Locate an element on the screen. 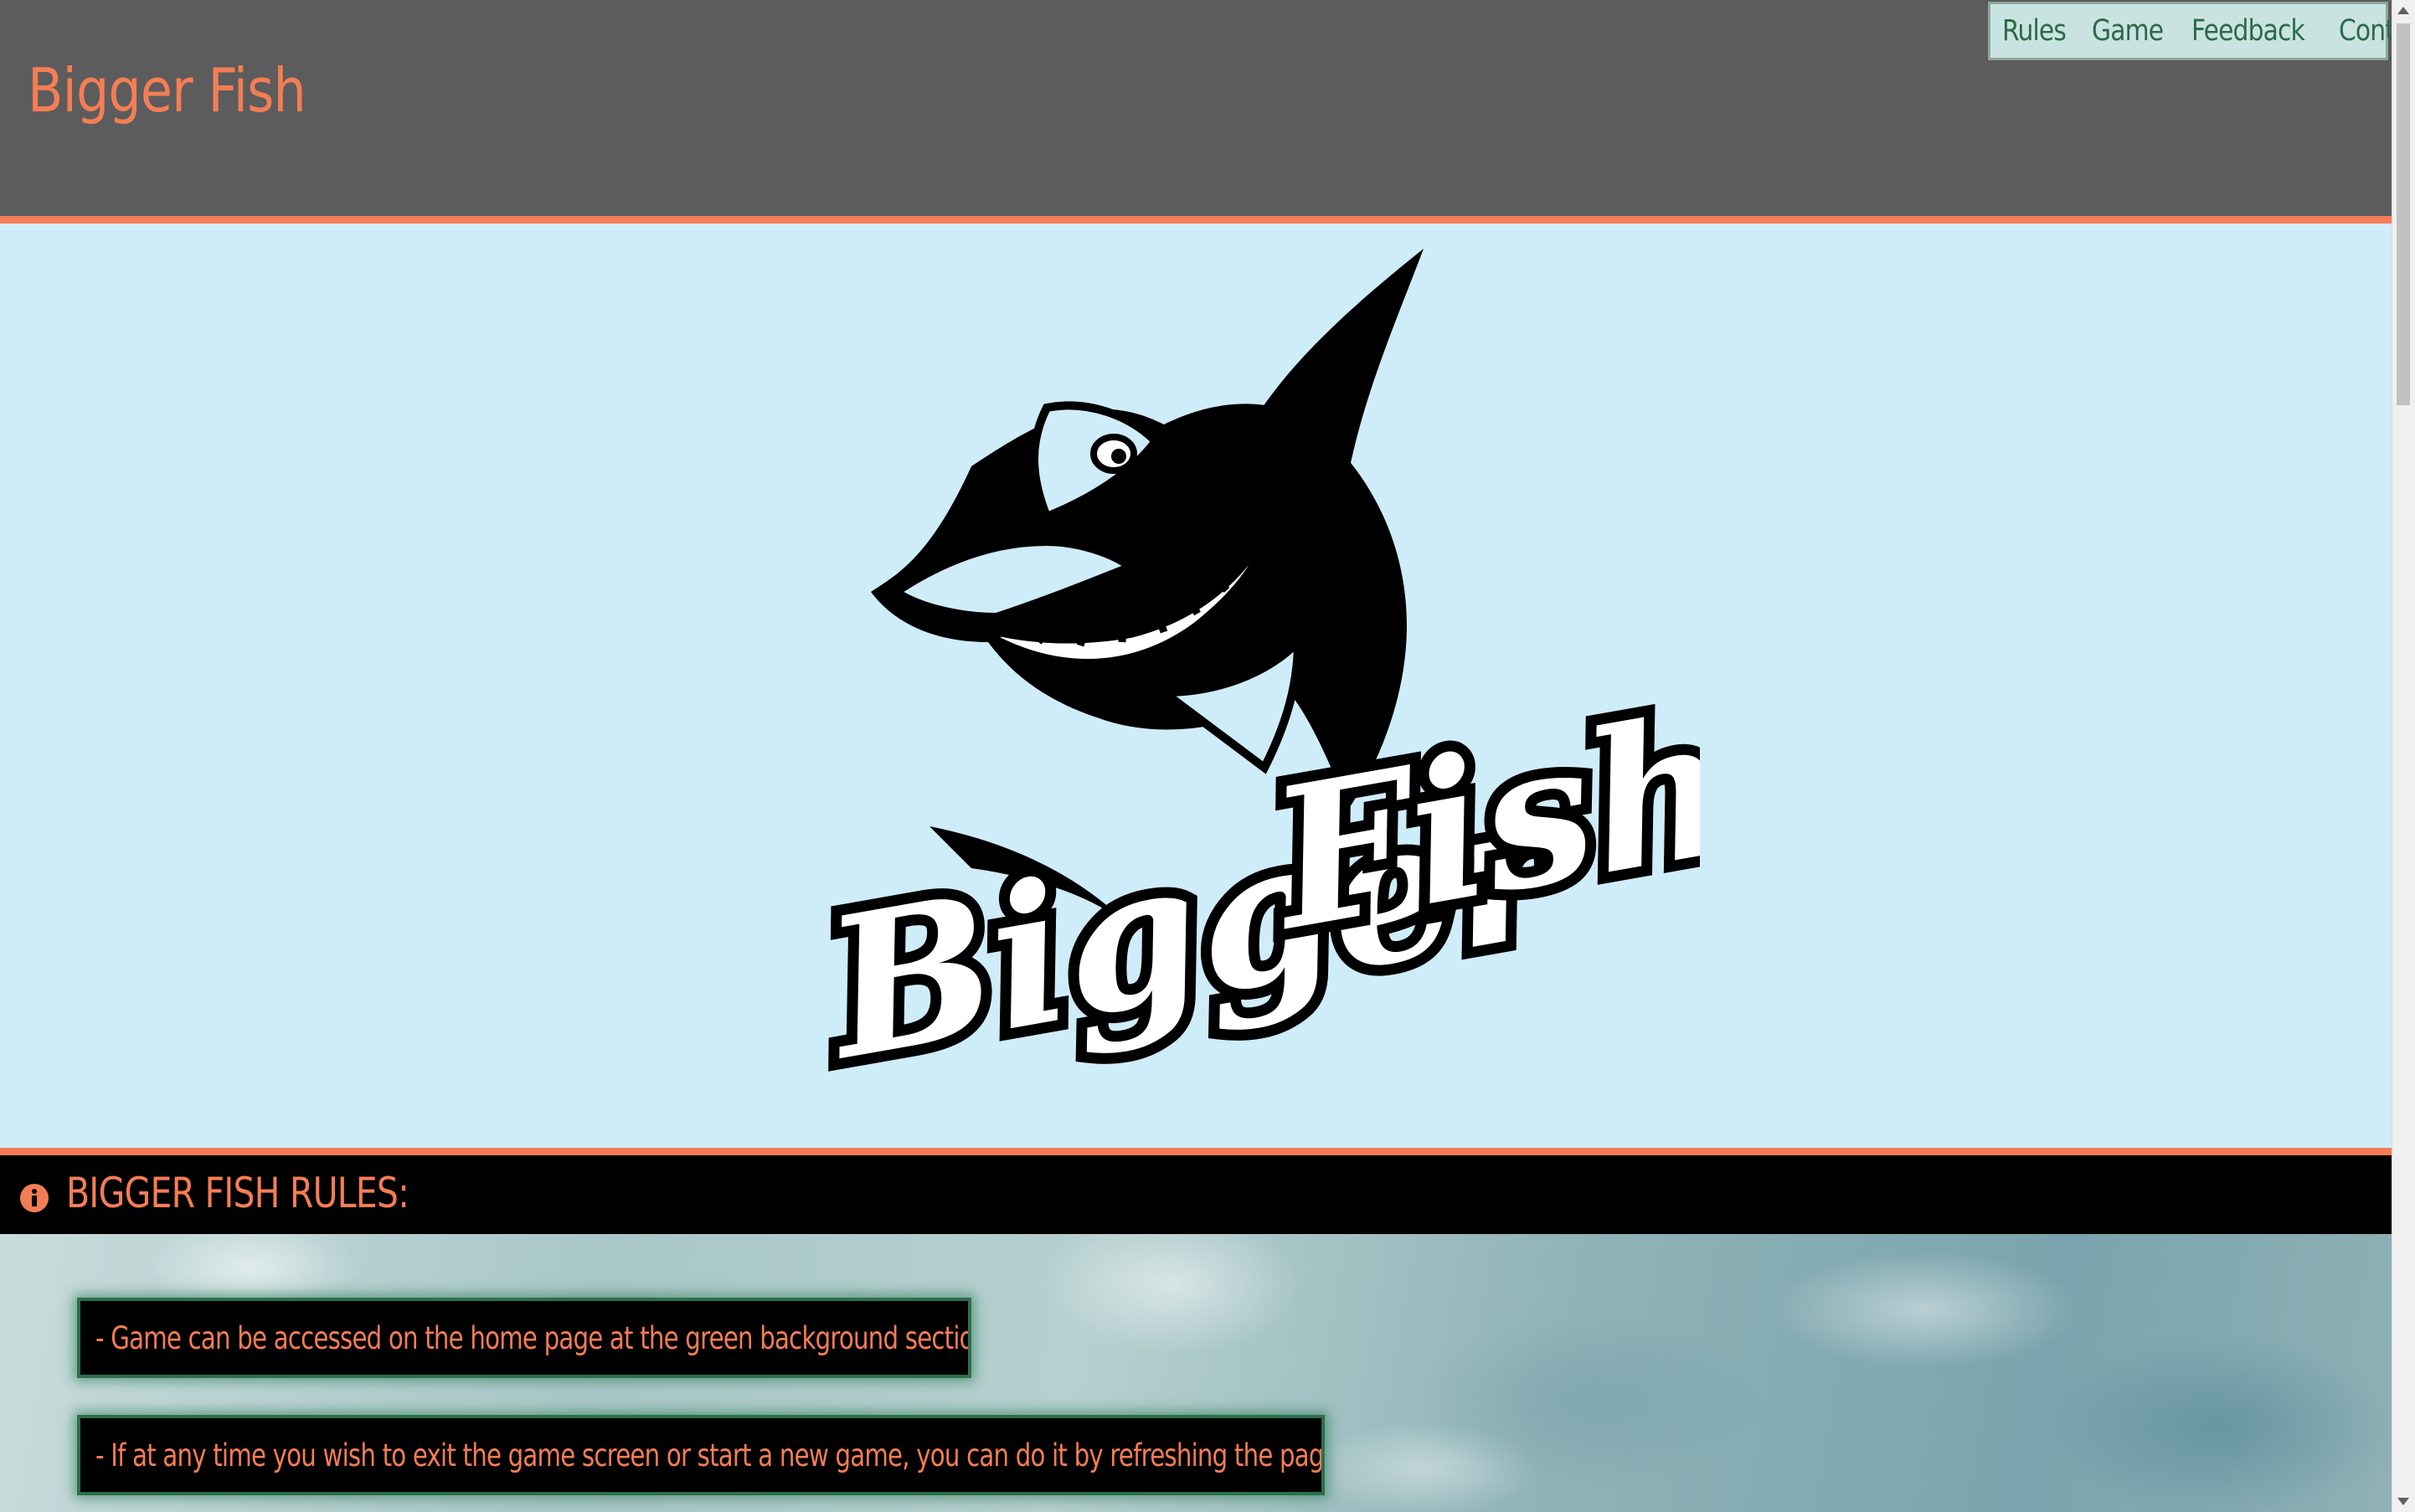 The image size is (2415, 1512). scroll-down-icon is located at coordinates (2403, 1501).